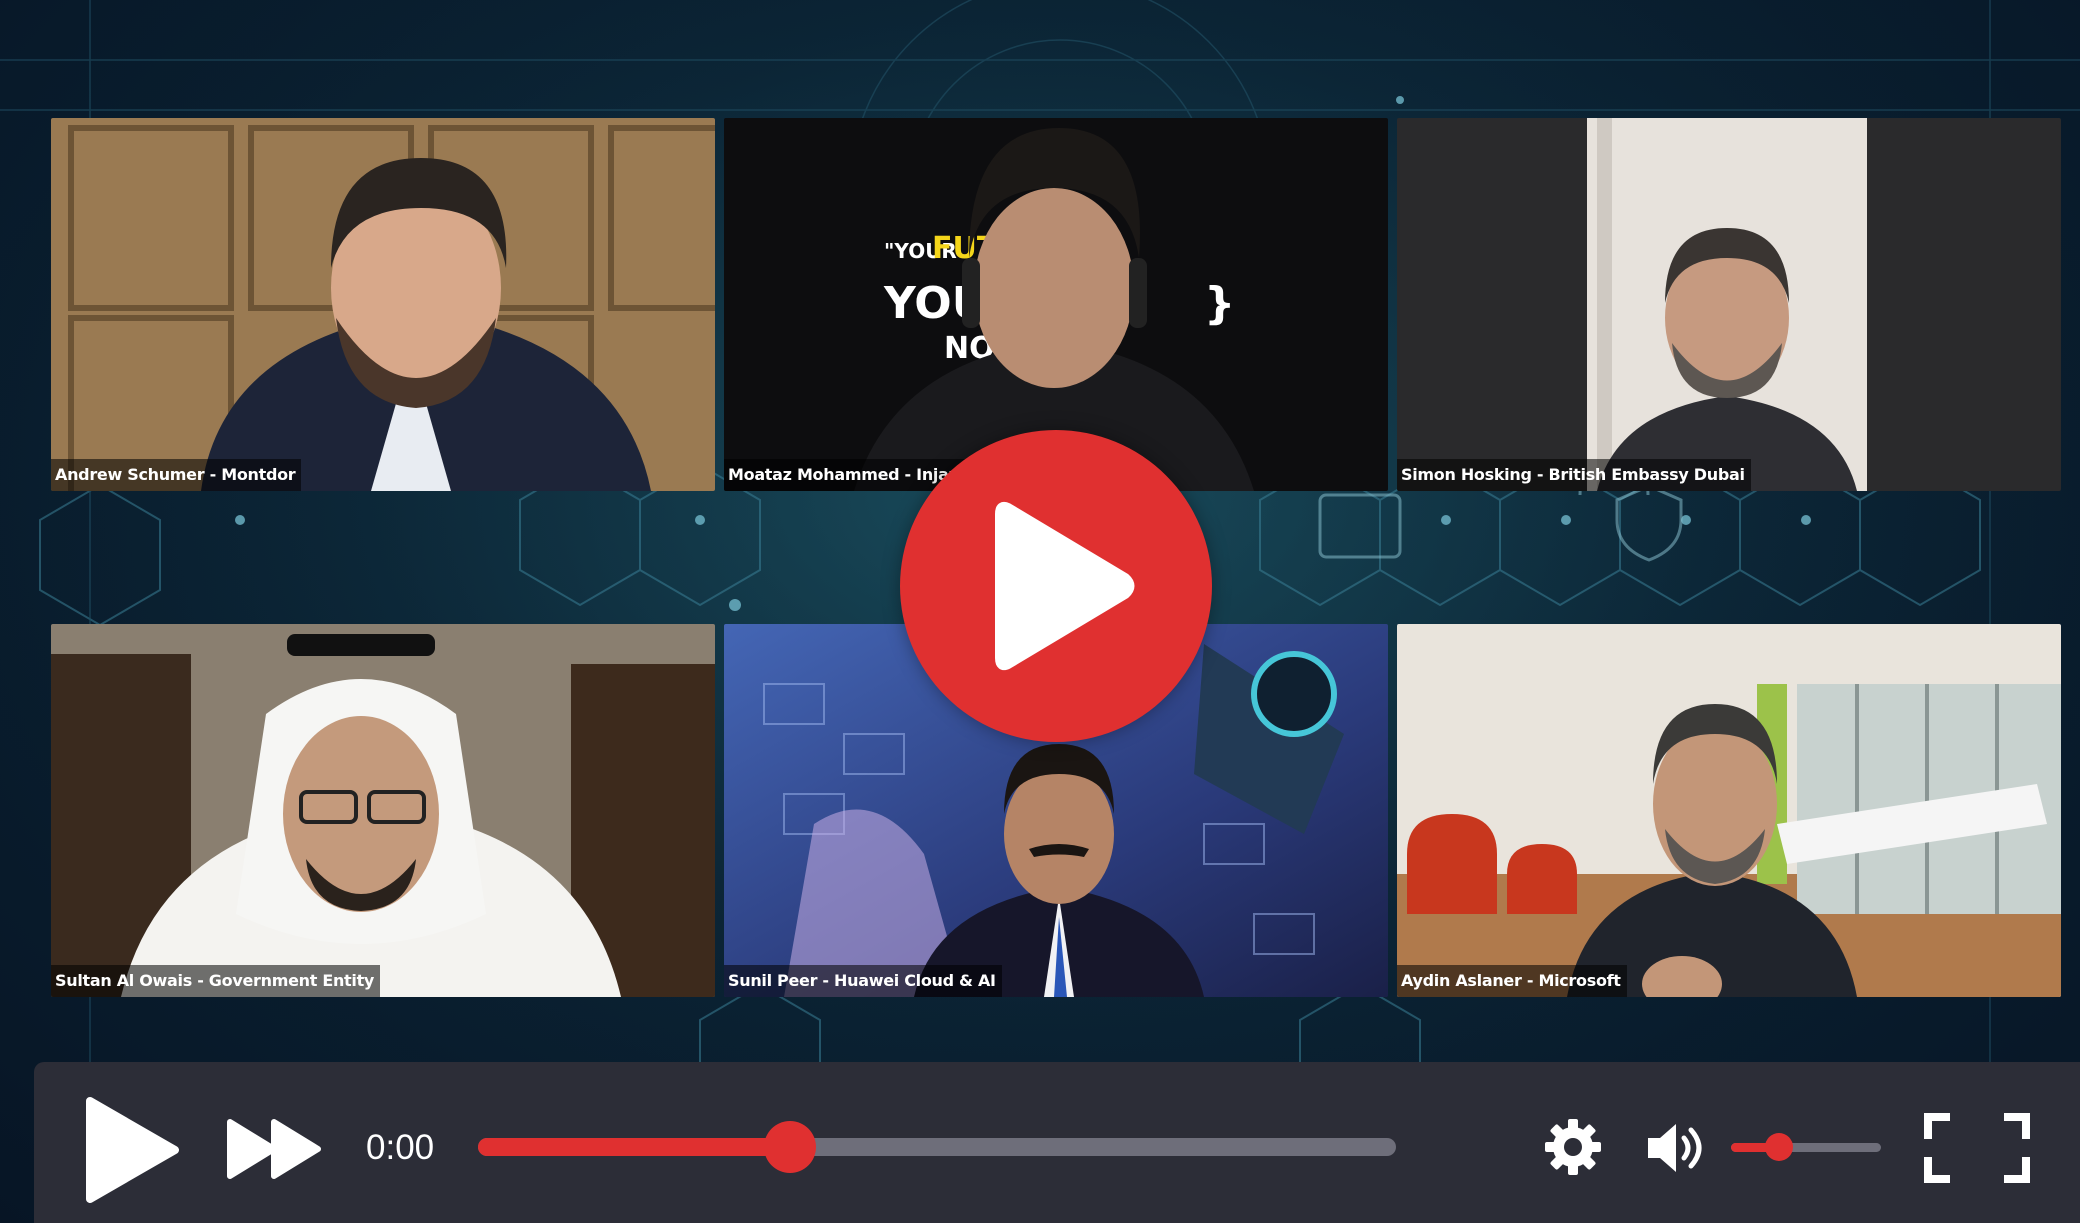  What do you see at coordinates (275, 1149) in the screenshot?
I see `fast-forward-icon` at bounding box center [275, 1149].